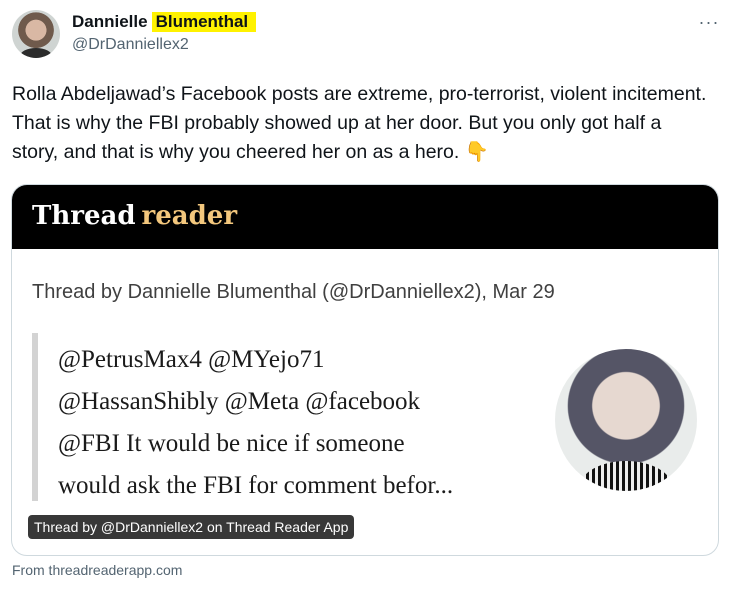 The width and height of the screenshot is (731, 592). What do you see at coordinates (97, 570) in the screenshot?
I see `link-source: From threadreaderapp.com` at bounding box center [97, 570].